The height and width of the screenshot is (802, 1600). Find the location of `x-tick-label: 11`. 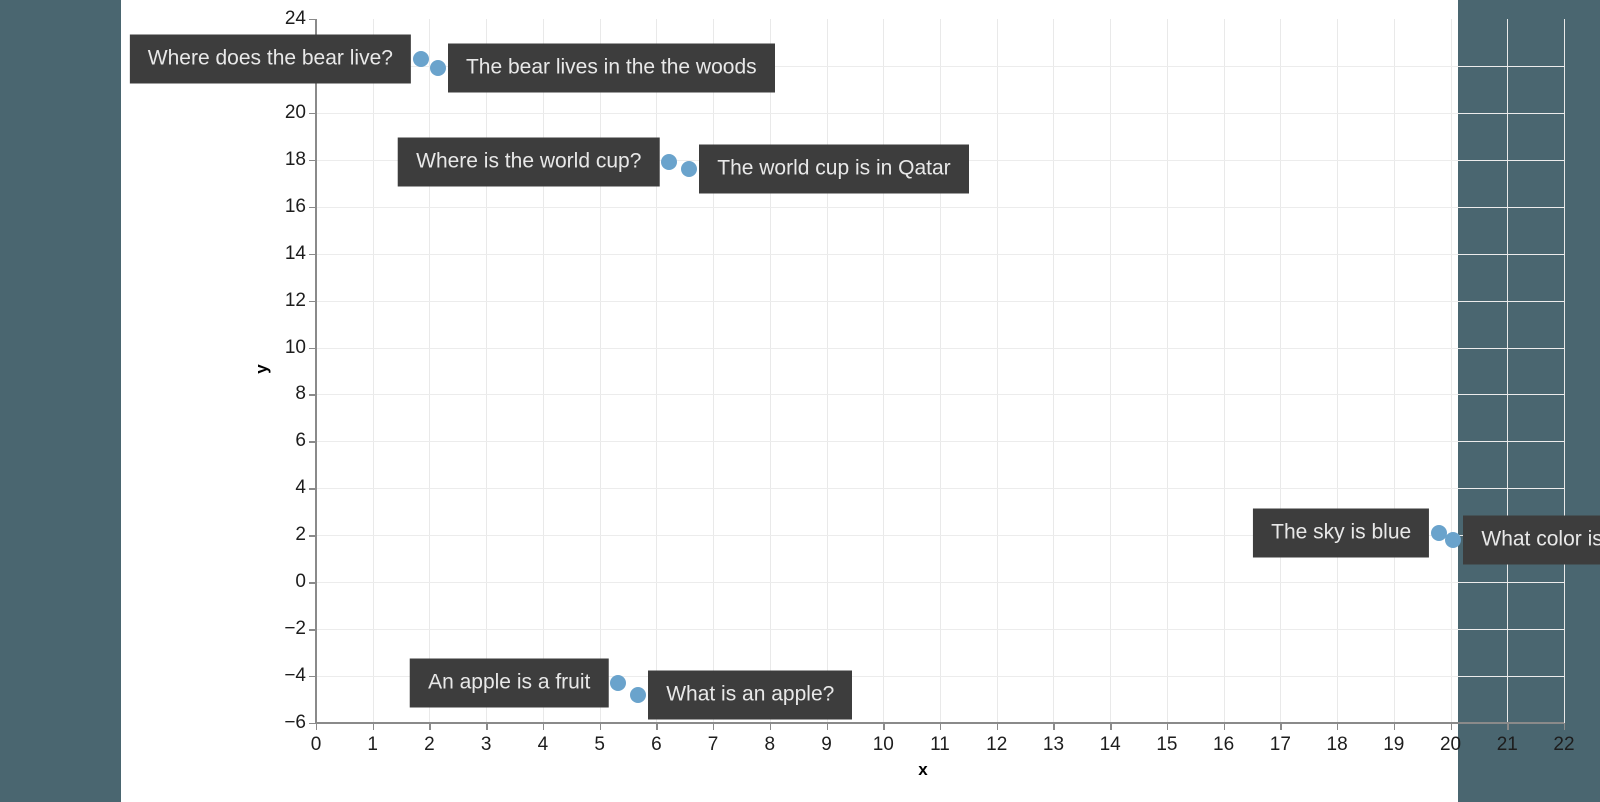

x-tick-label: 11 is located at coordinates (940, 744).